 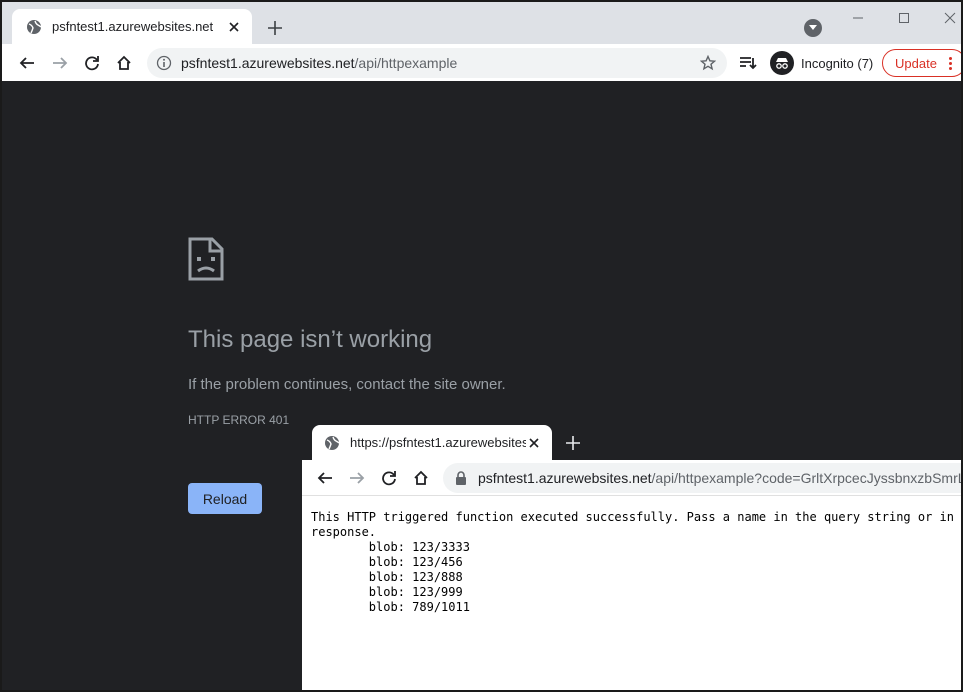 What do you see at coordinates (438, 442) in the screenshot?
I see `second-tab-title: https://psfntest1.azurewebsites.n` at bounding box center [438, 442].